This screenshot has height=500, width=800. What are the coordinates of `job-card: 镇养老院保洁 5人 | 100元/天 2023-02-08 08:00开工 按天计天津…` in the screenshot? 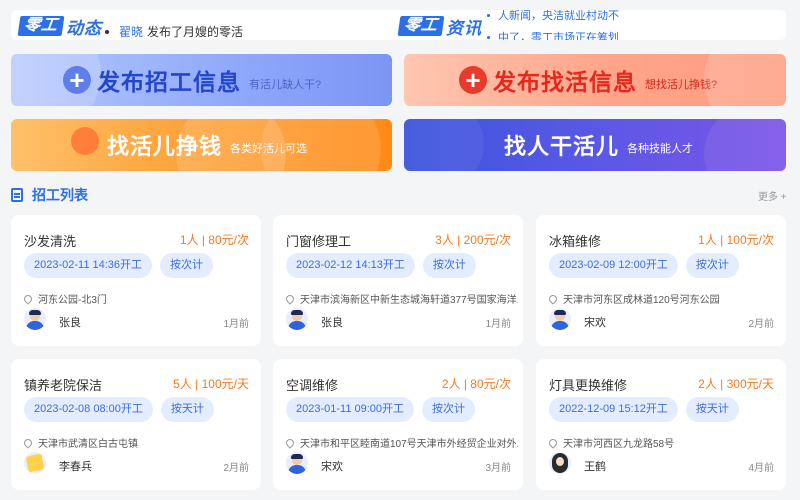 It's located at (136, 424).